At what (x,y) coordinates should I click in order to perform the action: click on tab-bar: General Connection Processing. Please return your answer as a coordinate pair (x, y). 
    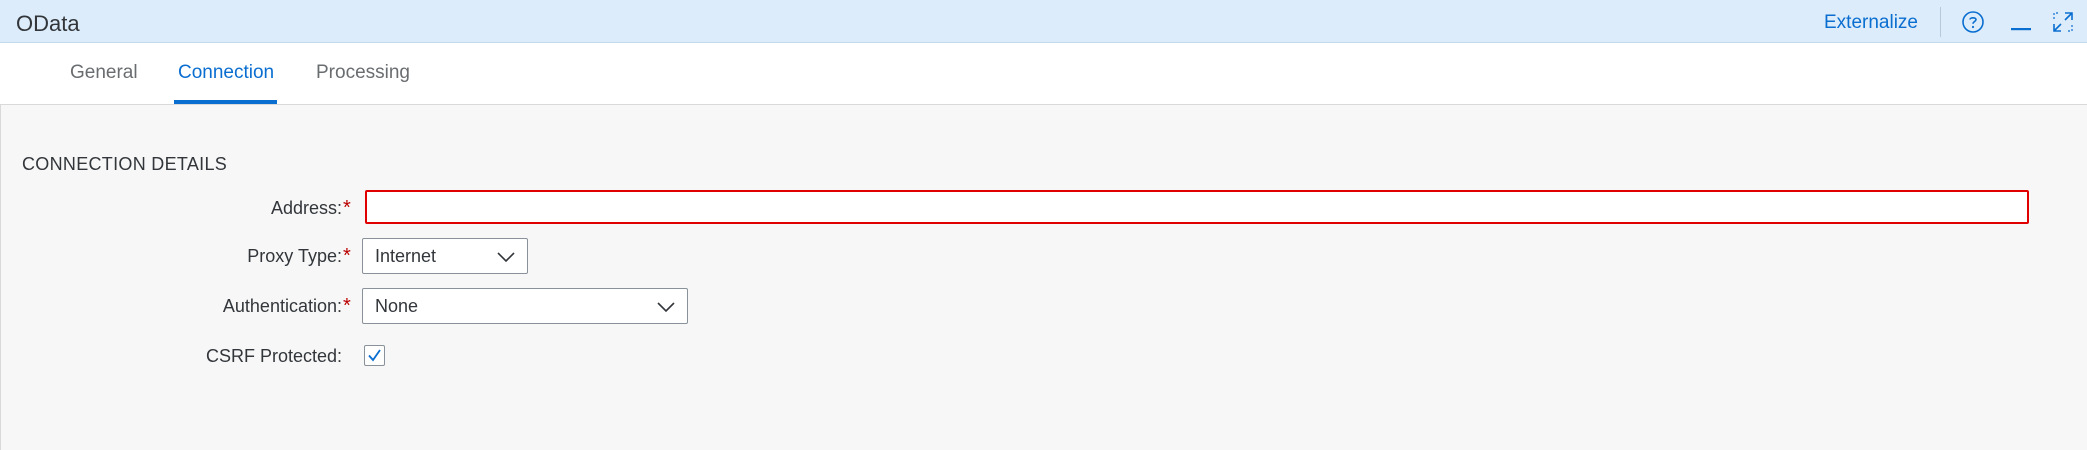
    Looking at the image, I should click on (1043, 74).